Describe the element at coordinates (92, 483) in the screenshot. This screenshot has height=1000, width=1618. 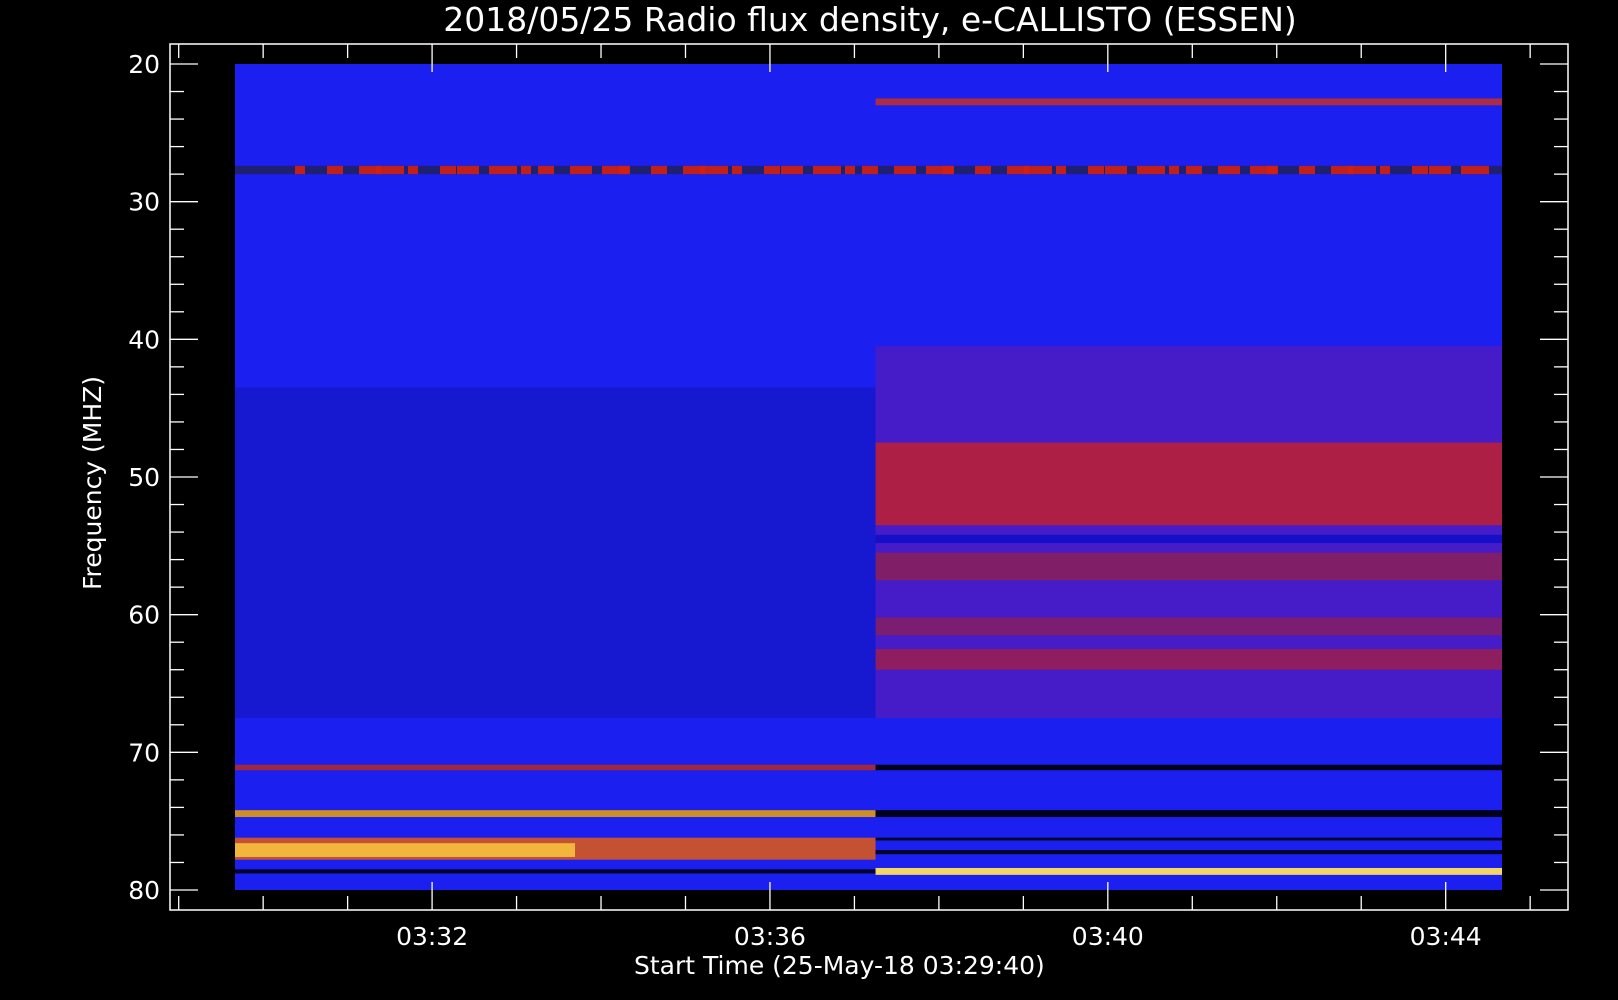
I see `y-axis-label: Frequency (MHZ)` at that location.